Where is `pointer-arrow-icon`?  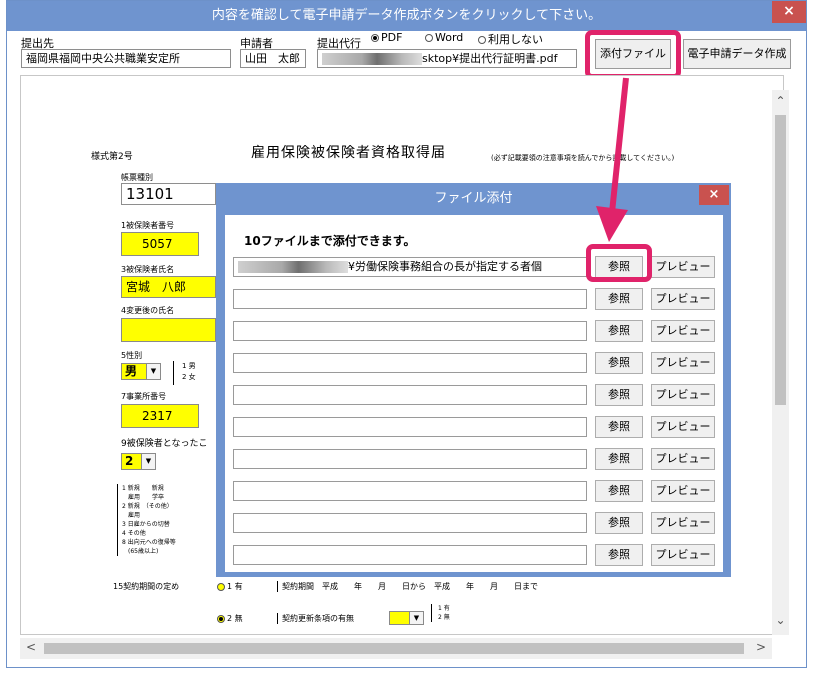 pointer-arrow-icon is located at coordinates (612, 159).